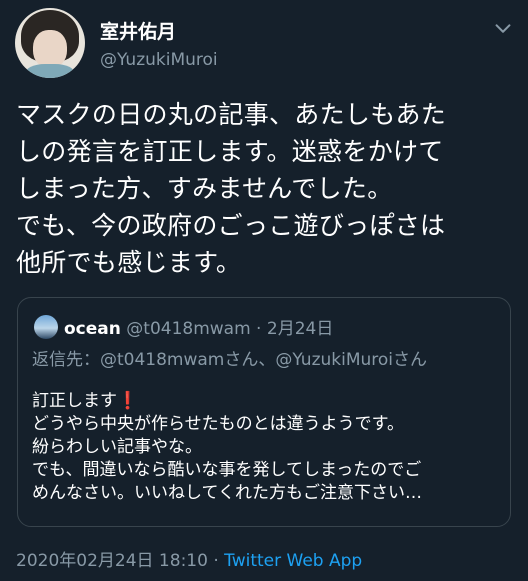 The image size is (528, 581). What do you see at coordinates (92, 329) in the screenshot?
I see `quoted-author-name: ocean` at bounding box center [92, 329].